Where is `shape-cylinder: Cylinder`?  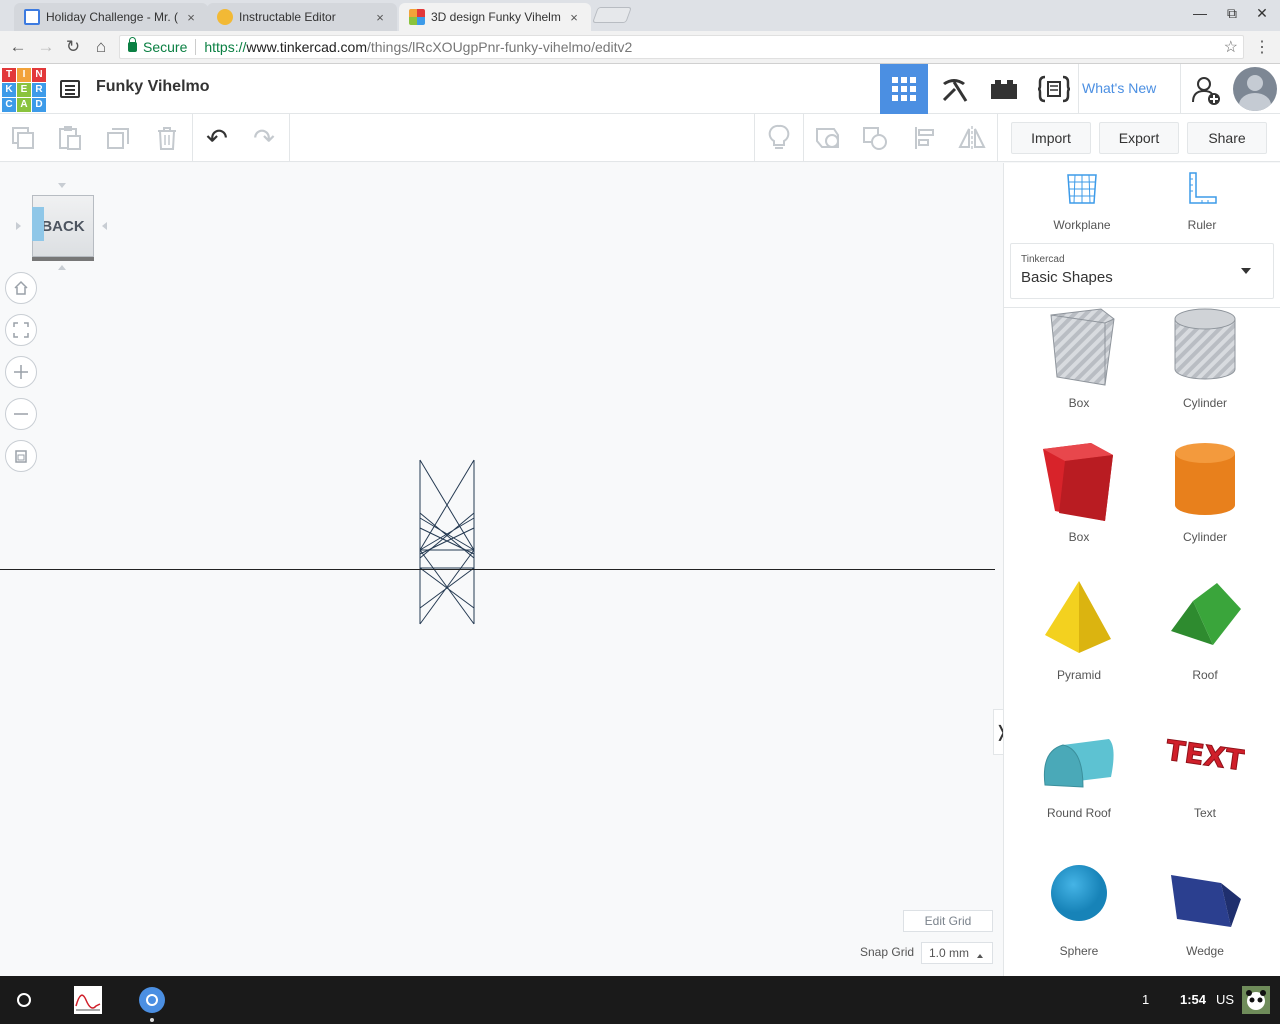 shape-cylinder: Cylinder is located at coordinates (1205, 492).